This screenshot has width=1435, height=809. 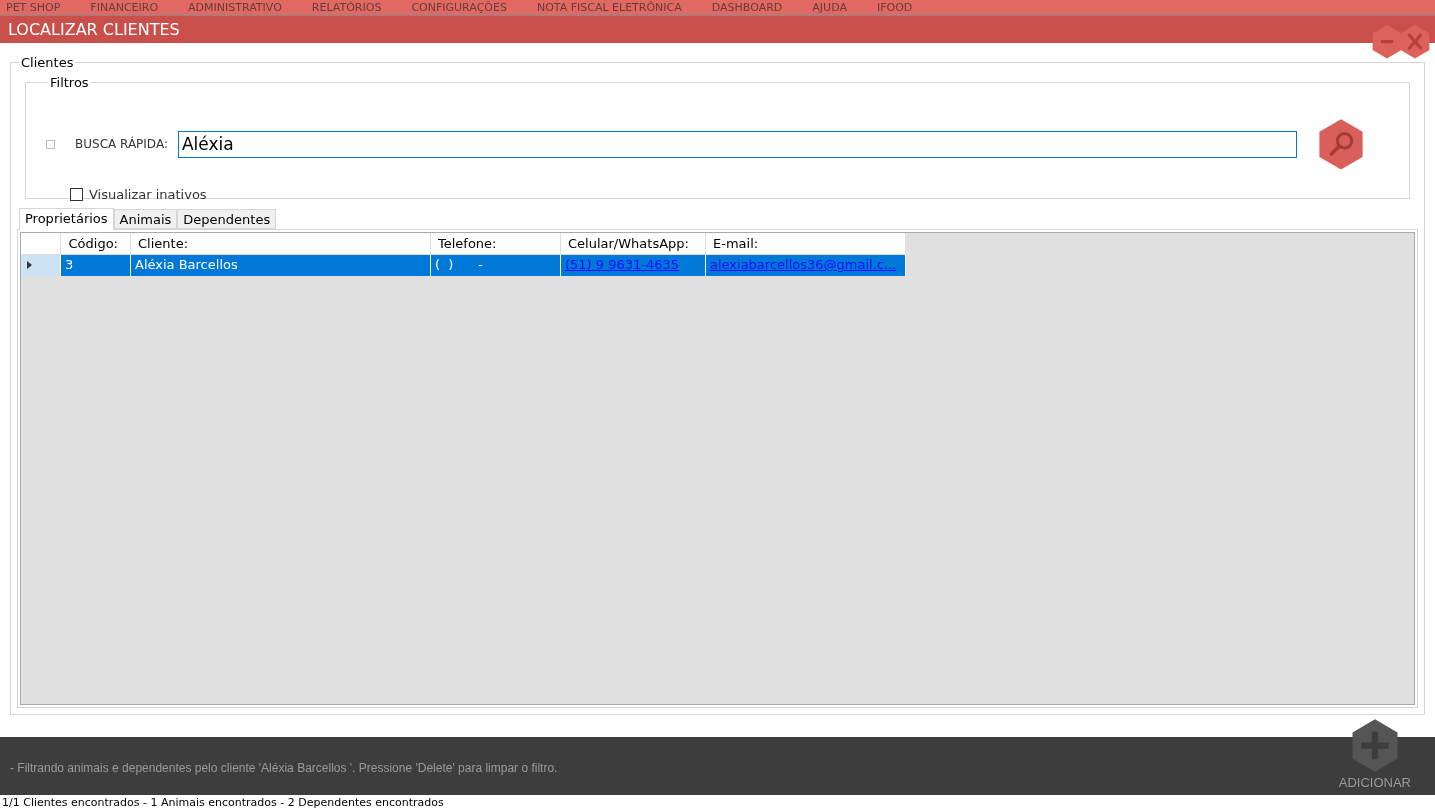 I want to click on search-button, so click(x=1340, y=144).